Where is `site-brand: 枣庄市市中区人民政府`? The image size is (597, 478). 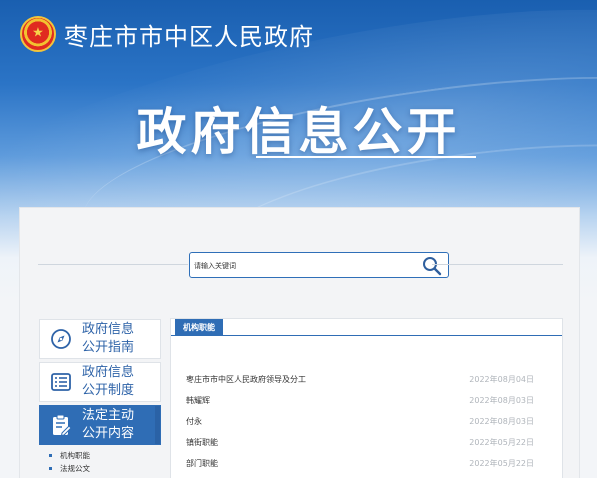
site-brand: 枣庄市市中区人民政府 is located at coordinates (167, 34).